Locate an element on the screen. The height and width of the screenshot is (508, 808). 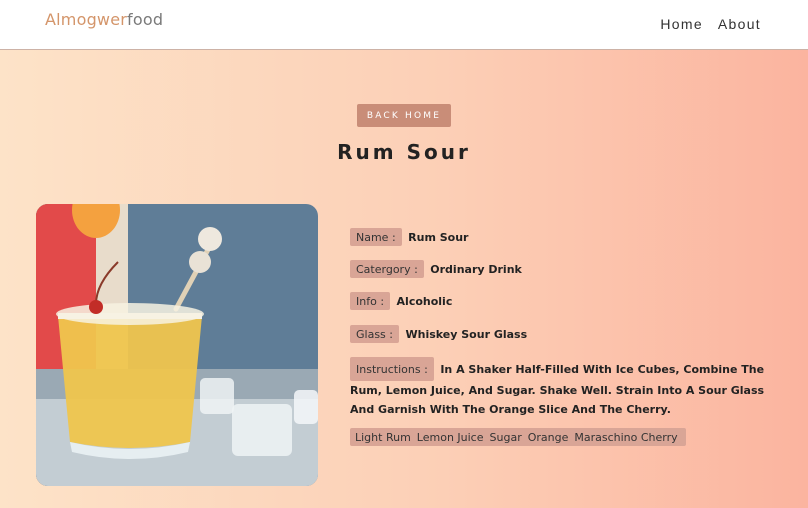
brand-logo: Almogwerfood is located at coordinates (104, 19).